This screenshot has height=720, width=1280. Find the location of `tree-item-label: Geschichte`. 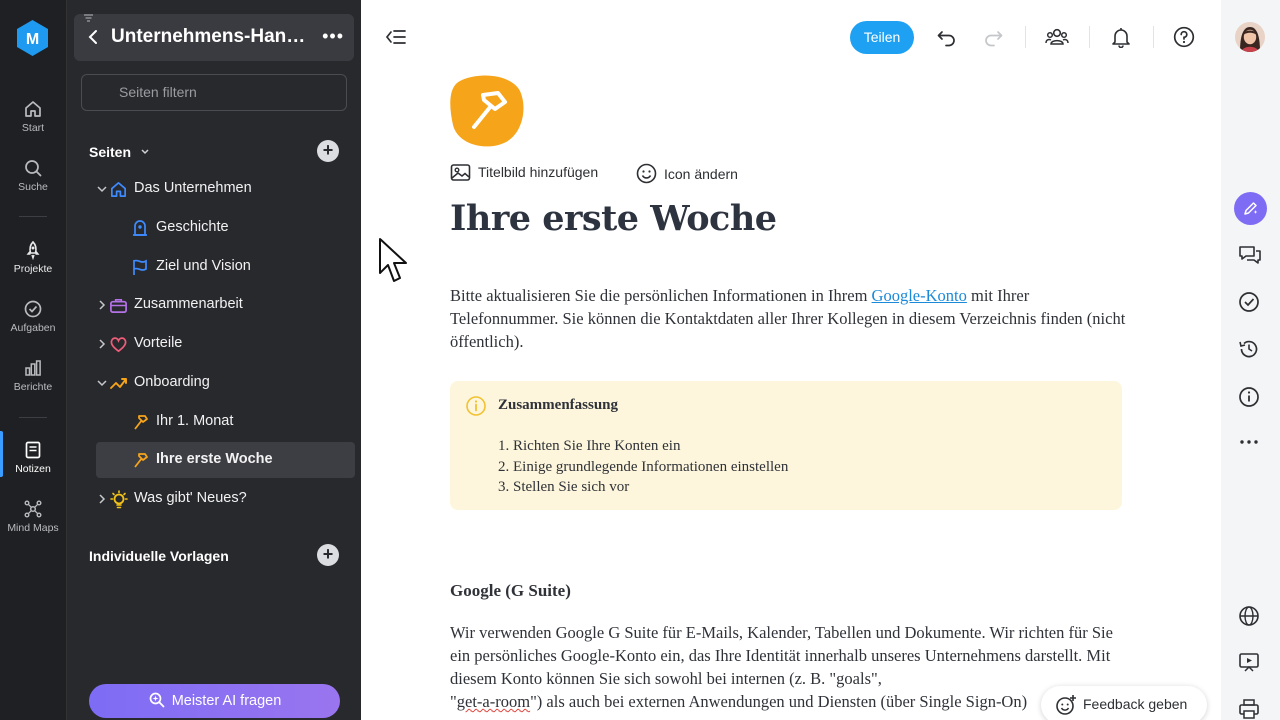

tree-item-label: Geschichte is located at coordinates (192, 227).